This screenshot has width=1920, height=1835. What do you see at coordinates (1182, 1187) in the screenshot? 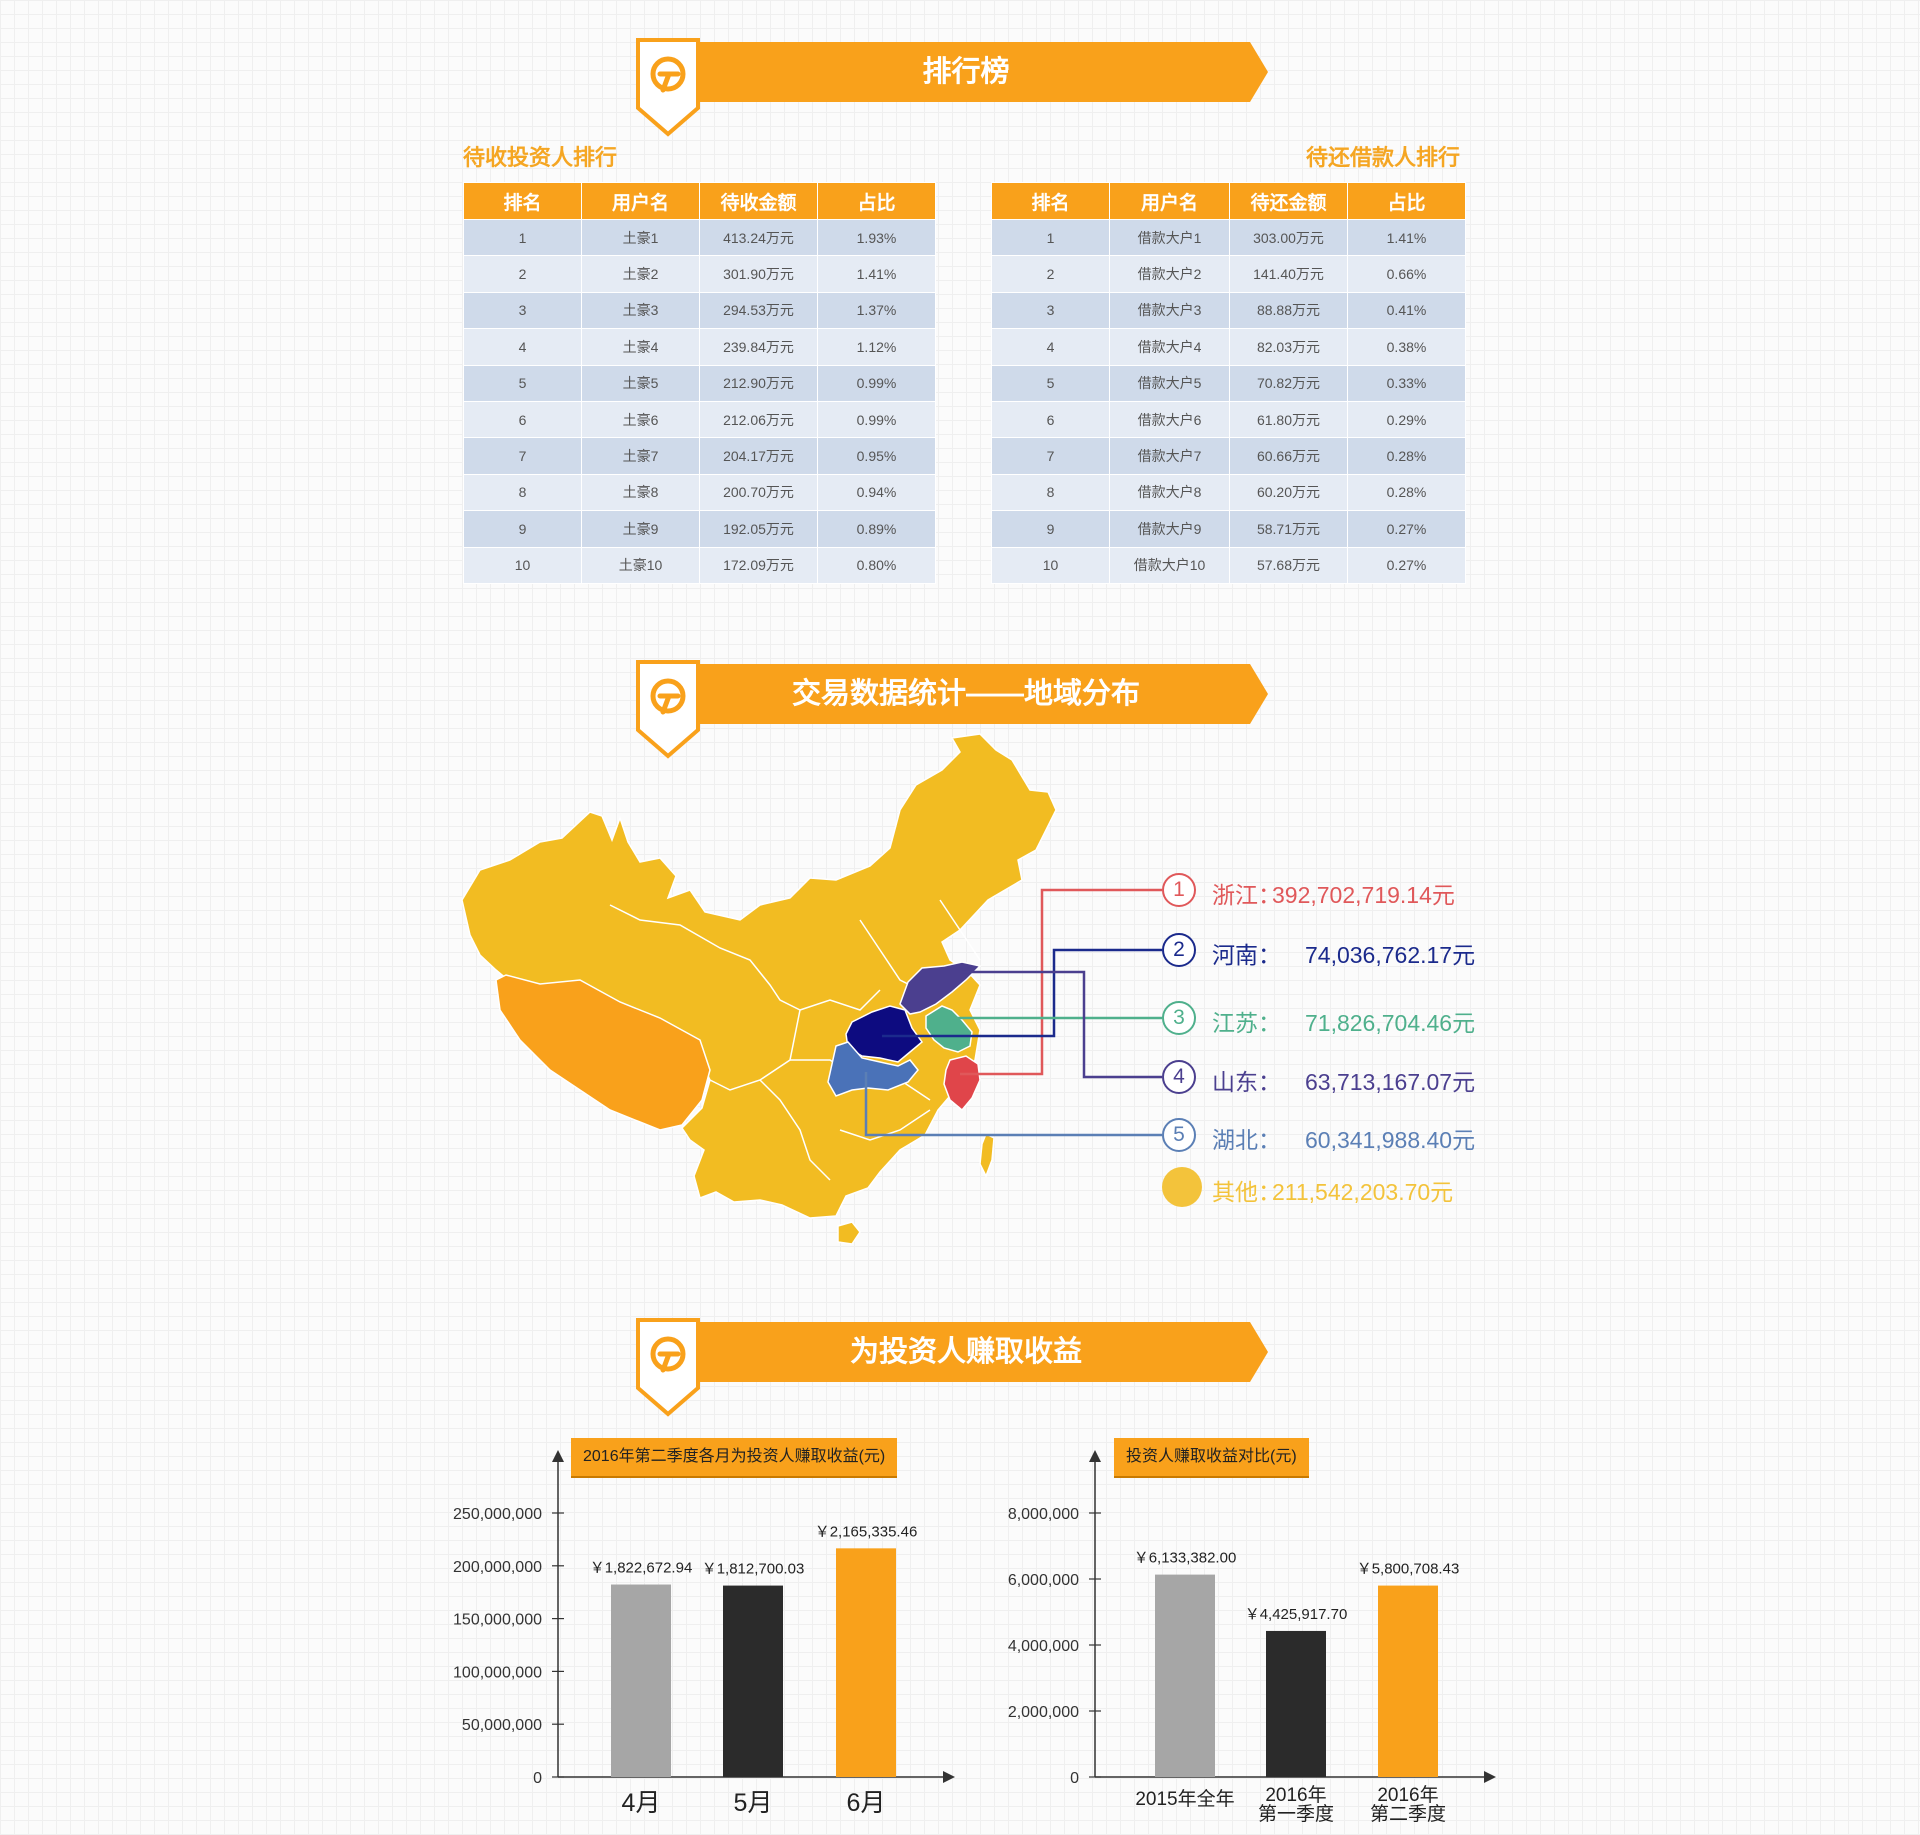
I see `legend-dot-icon` at bounding box center [1182, 1187].